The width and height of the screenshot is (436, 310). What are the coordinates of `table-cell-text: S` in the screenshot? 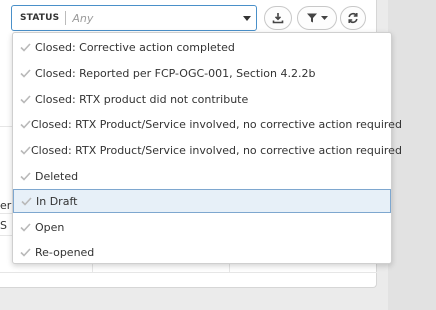 It's located at (3, 225).